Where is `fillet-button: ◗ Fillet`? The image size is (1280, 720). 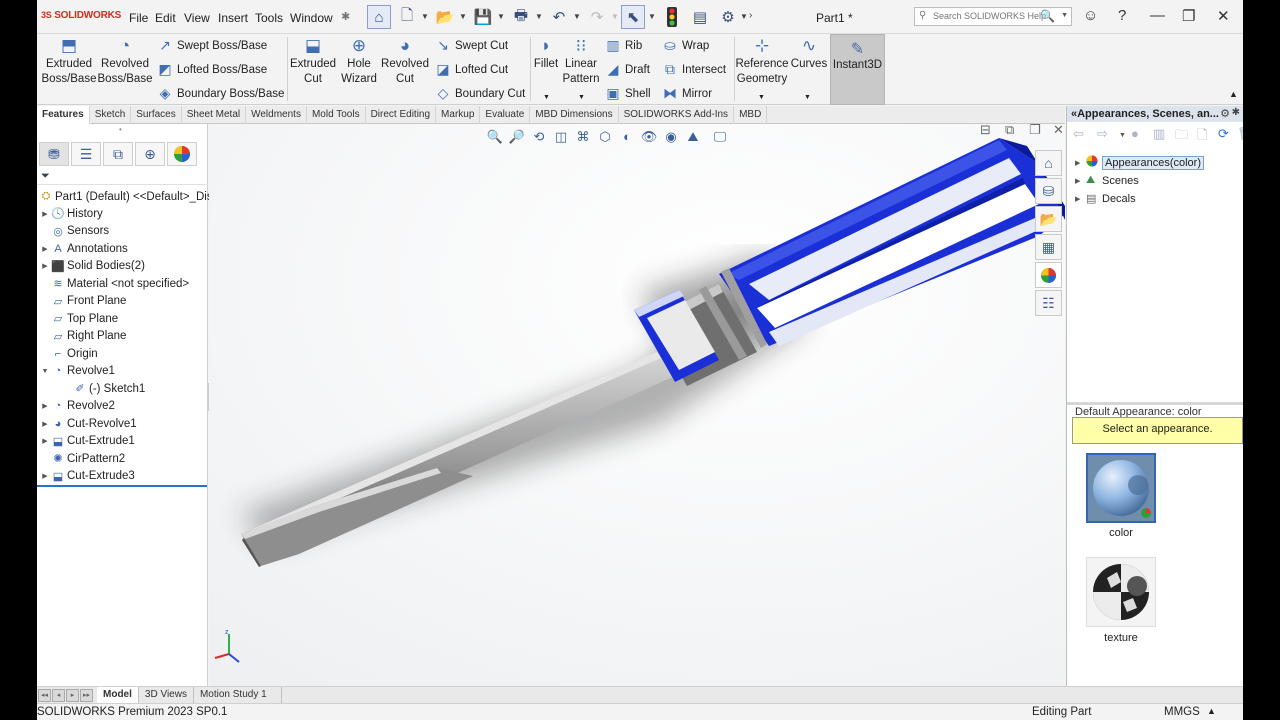 fillet-button: ◗ Fillet is located at coordinates (546, 54).